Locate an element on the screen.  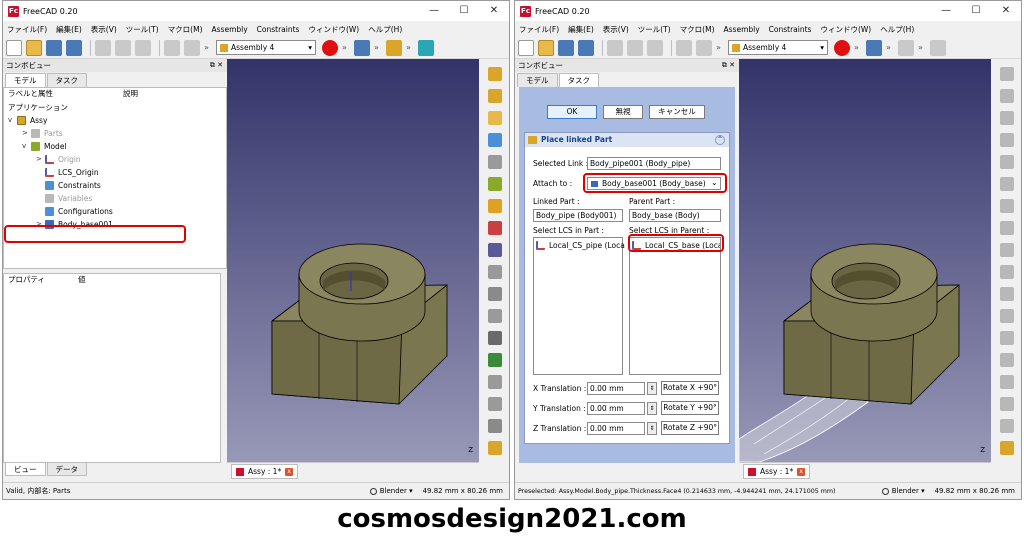
close-button: ✕ is located at coordinates (494, 11).